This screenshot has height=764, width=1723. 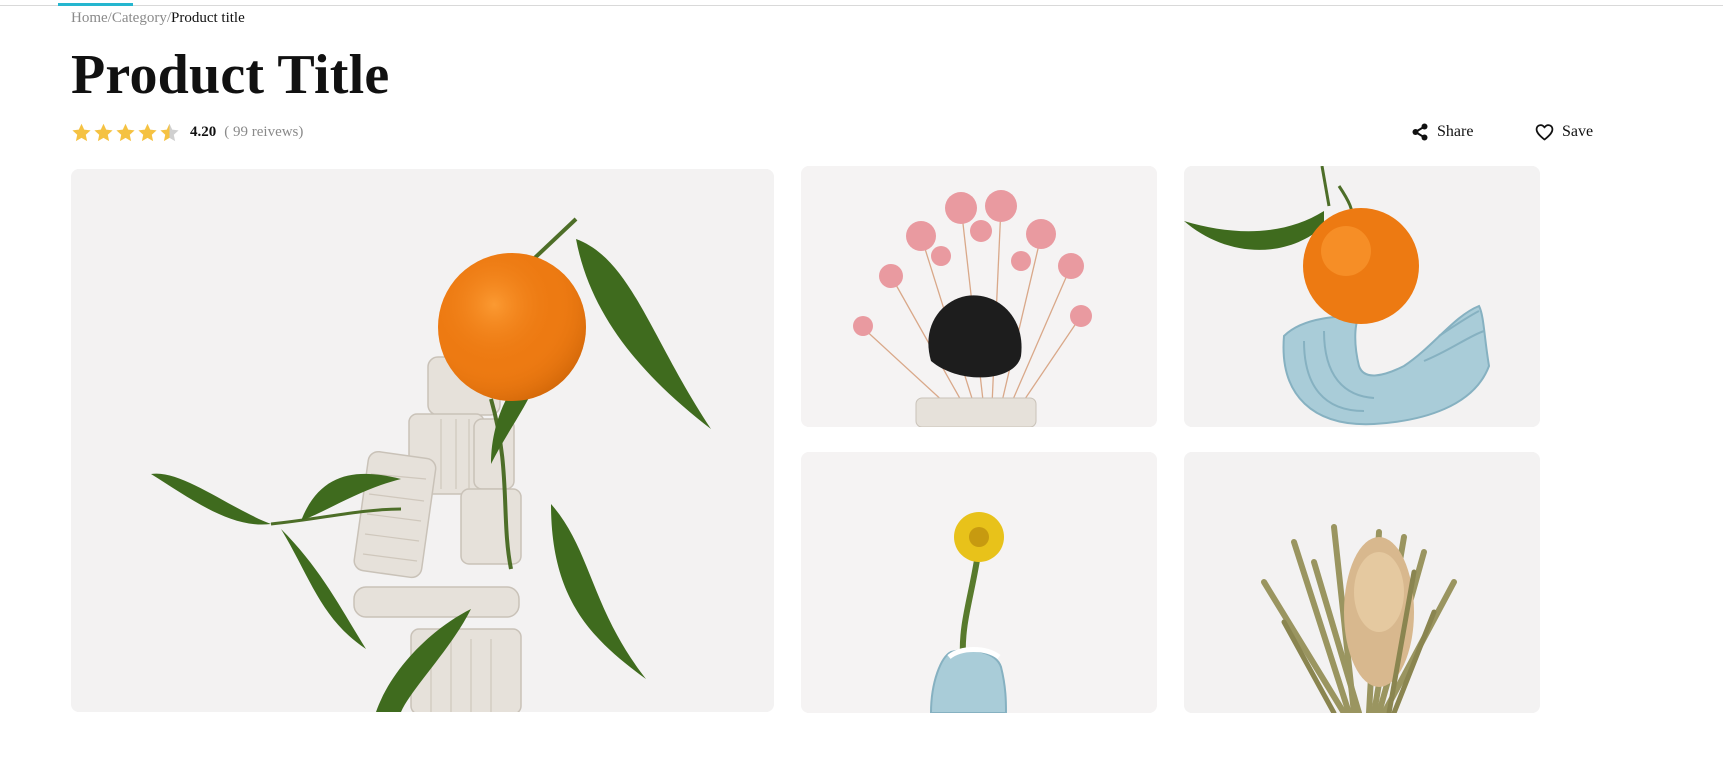 I want to click on share-icon, so click(x=1420, y=132).